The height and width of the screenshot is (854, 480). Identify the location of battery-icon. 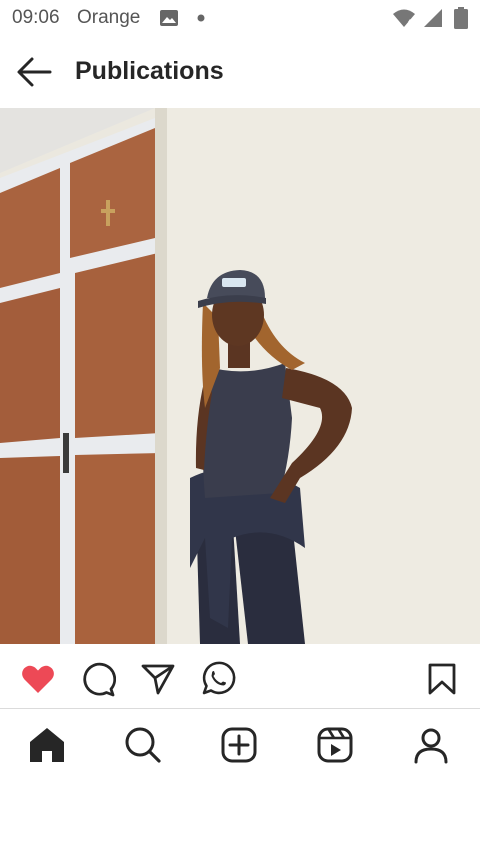
(461, 18).